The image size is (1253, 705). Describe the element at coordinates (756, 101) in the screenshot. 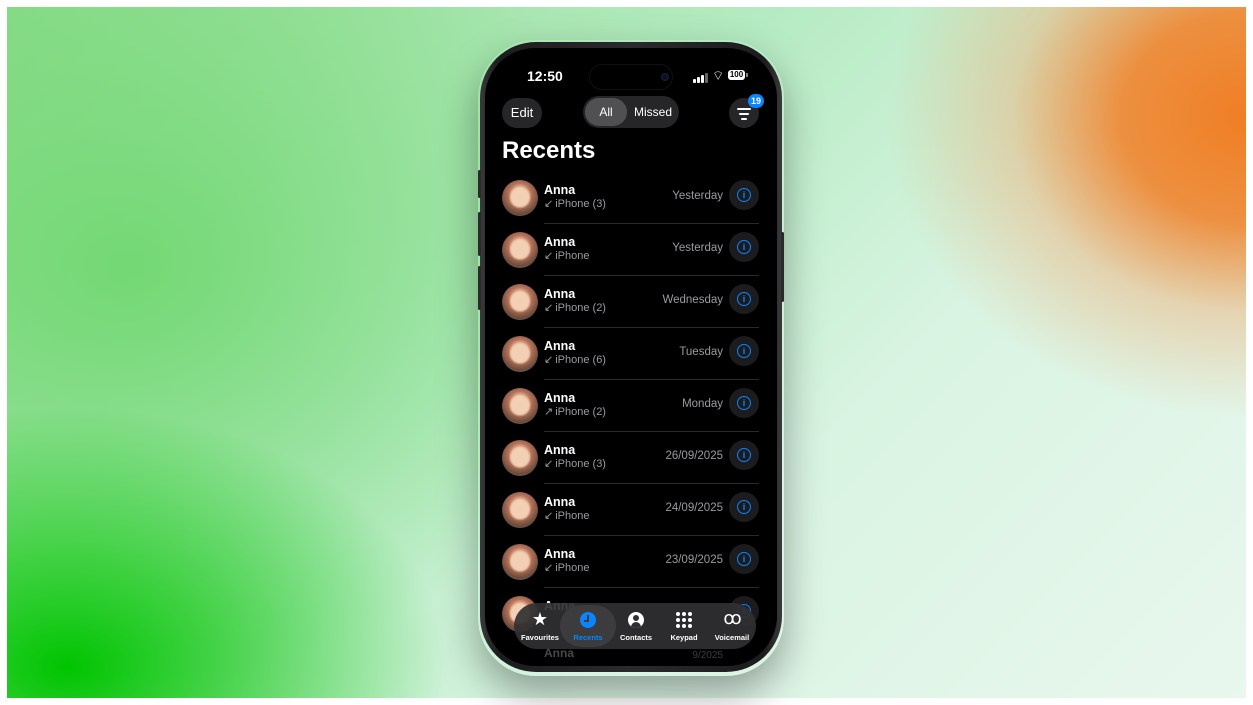

I see `filter-count-badge: 19` at that location.